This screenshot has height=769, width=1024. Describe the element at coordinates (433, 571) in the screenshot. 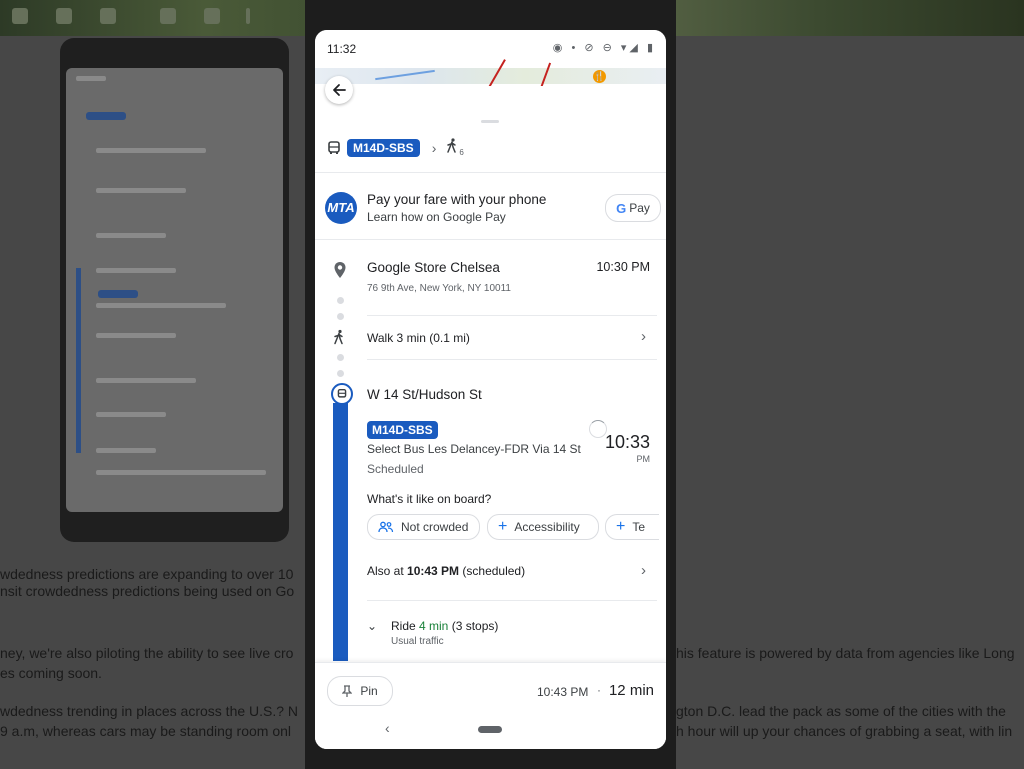

I see `also-time: 10:43 PM` at that location.